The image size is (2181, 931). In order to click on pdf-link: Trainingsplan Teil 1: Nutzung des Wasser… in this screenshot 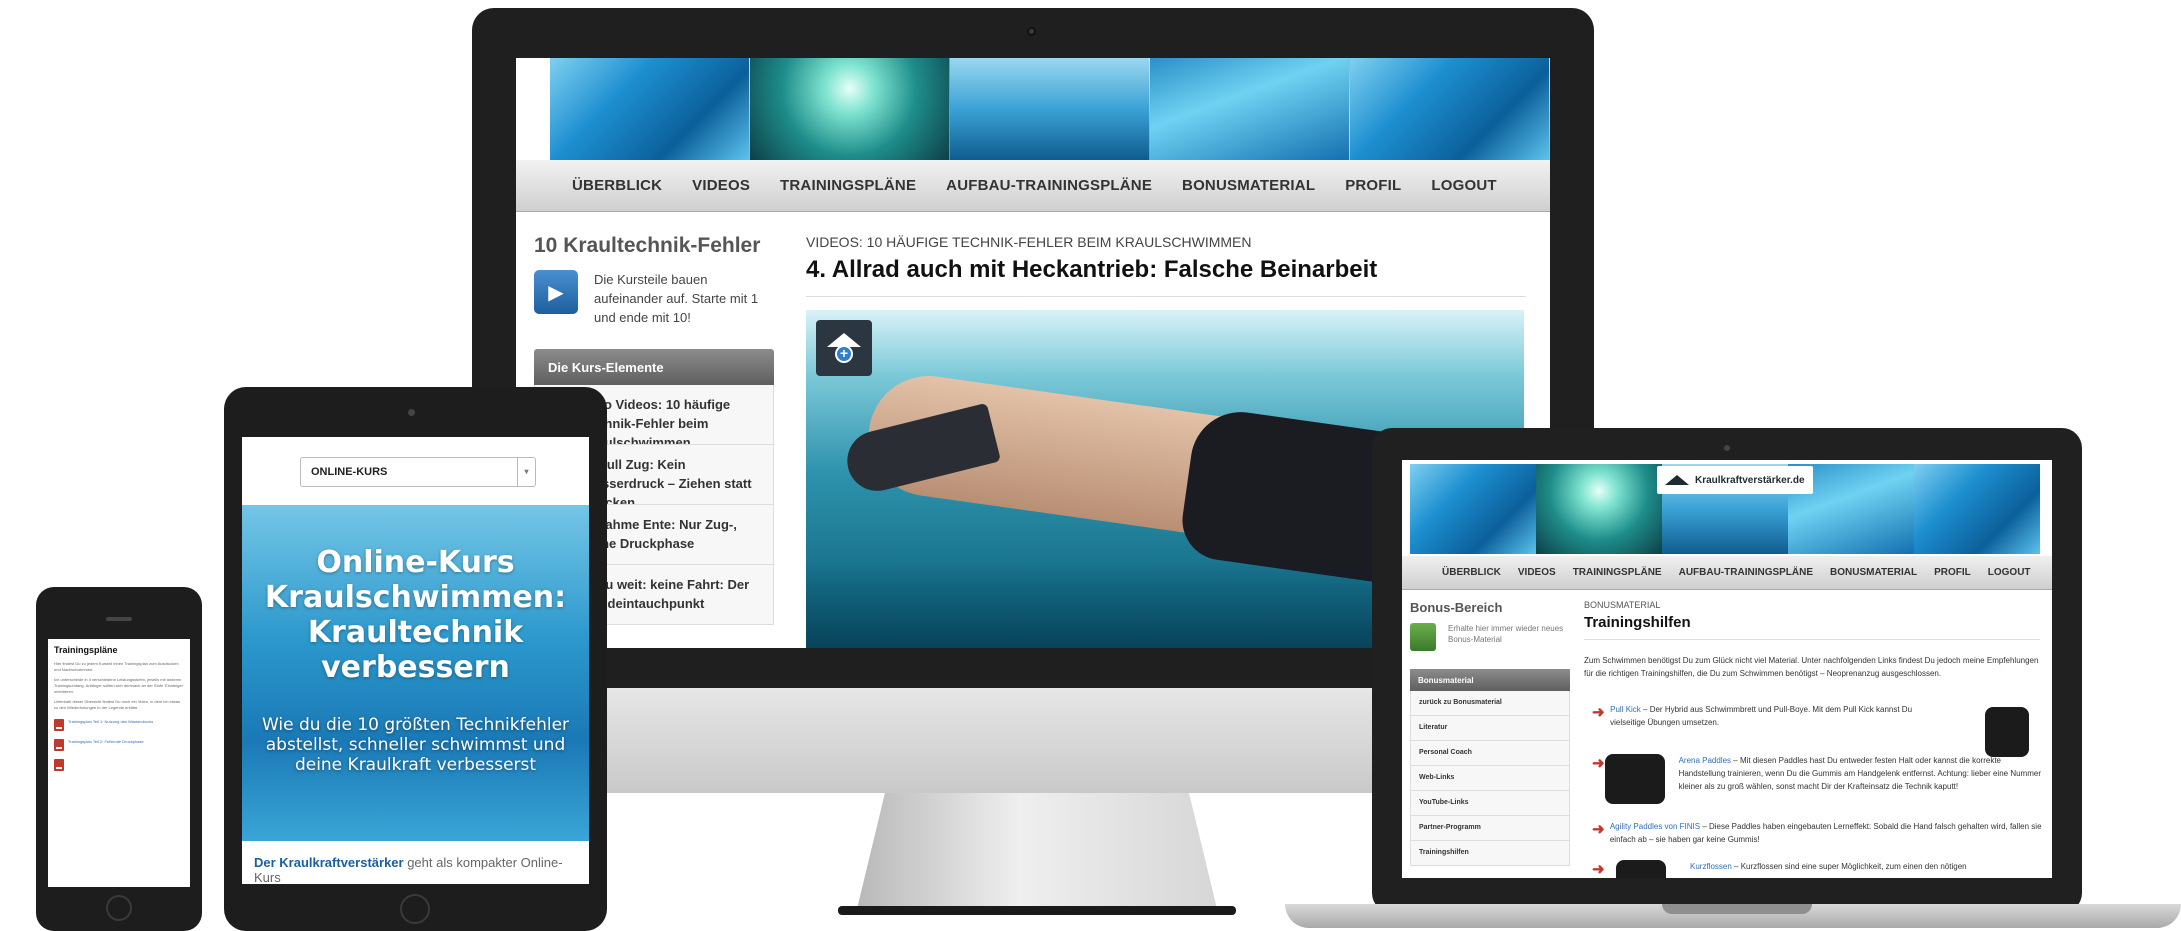, I will do `click(110, 722)`.